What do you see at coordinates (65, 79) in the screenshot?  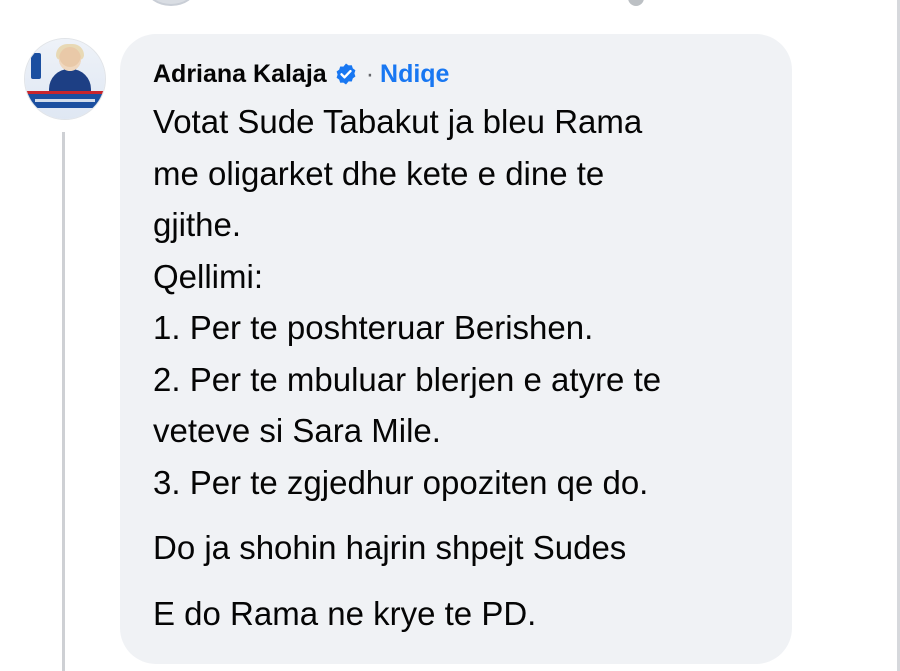 I see `author-avatar` at bounding box center [65, 79].